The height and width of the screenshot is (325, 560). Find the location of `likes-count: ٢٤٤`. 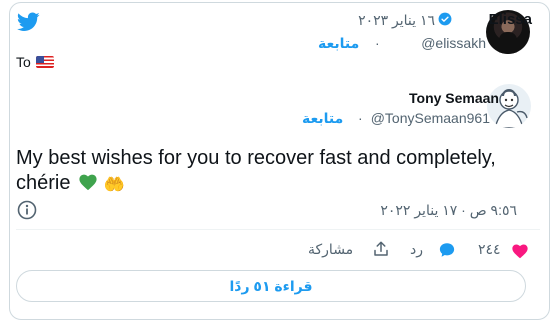

likes-count: ٢٤٤ is located at coordinates (489, 249).